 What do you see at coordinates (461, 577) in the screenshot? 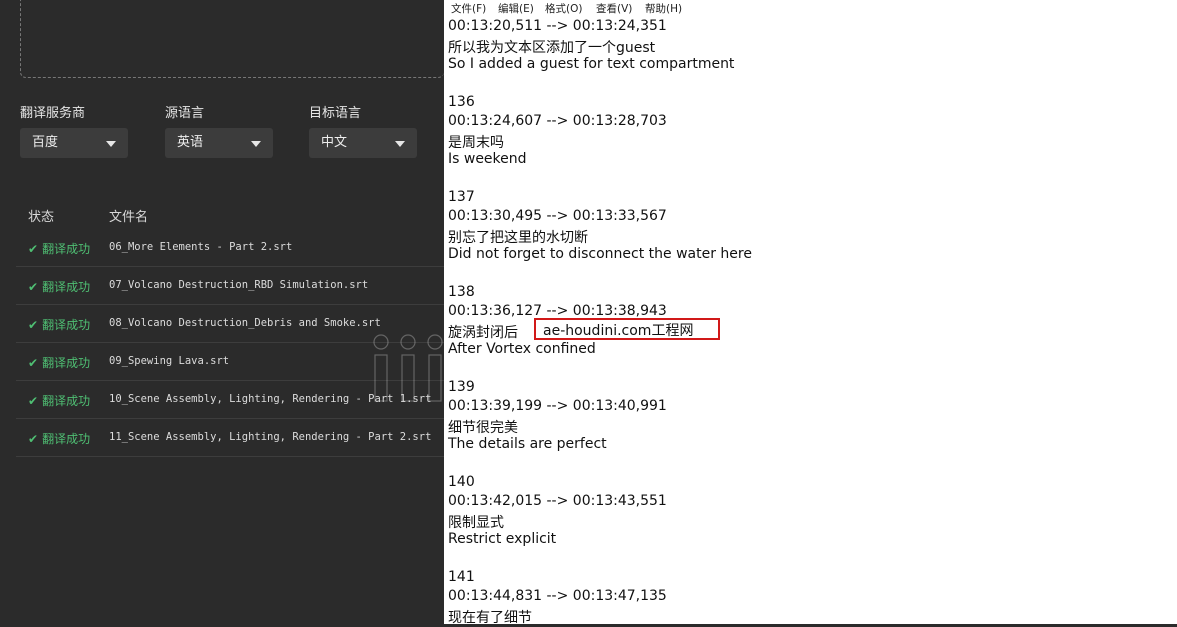
I see `text-line: 141` at bounding box center [461, 577].